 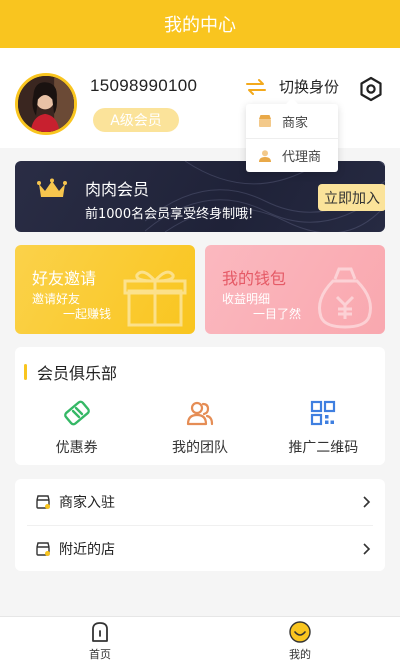 I want to click on role-option-label: 商家, so click(x=295, y=123).